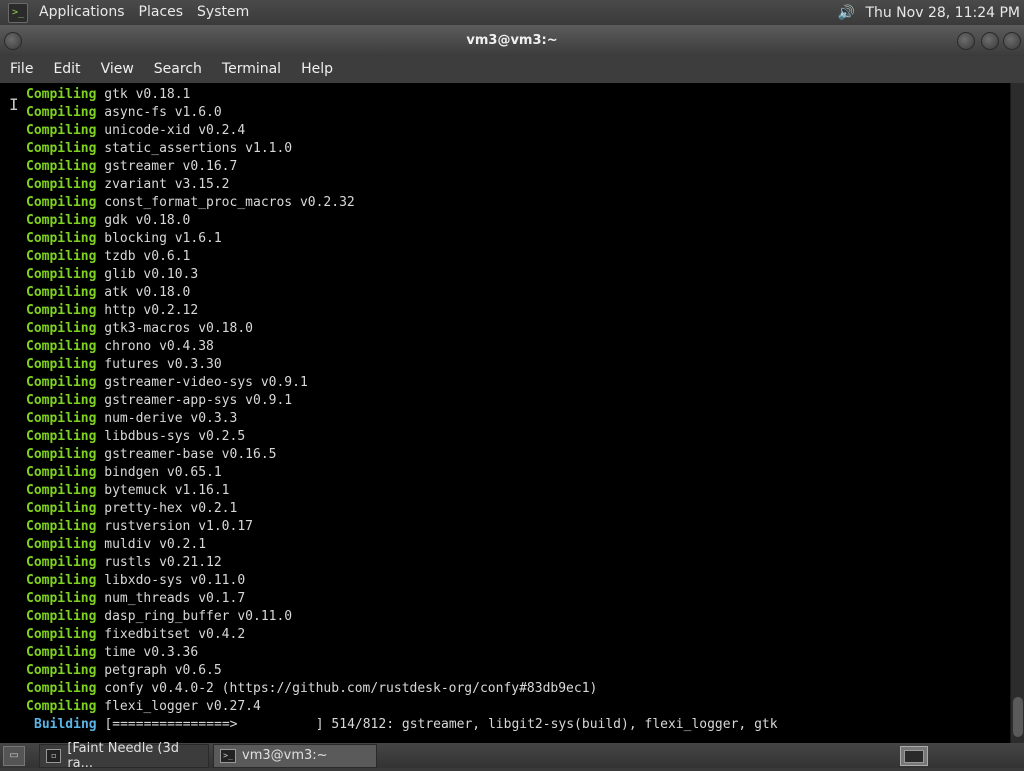  I want to click on terminal-line: Compiling gstreamer v0.16.7, so click(402, 167).